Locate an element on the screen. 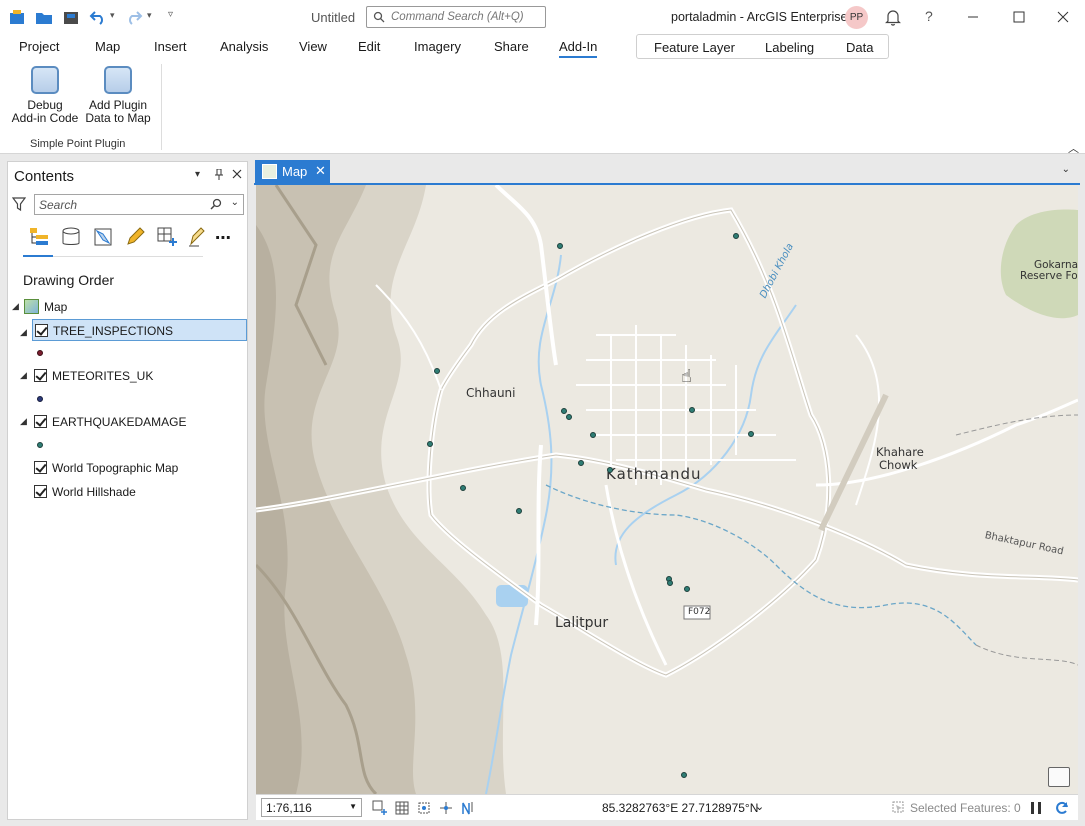 The height and width of the screenshot is (826, 1085). tab-map: Map is located at coordinates (107, 46).